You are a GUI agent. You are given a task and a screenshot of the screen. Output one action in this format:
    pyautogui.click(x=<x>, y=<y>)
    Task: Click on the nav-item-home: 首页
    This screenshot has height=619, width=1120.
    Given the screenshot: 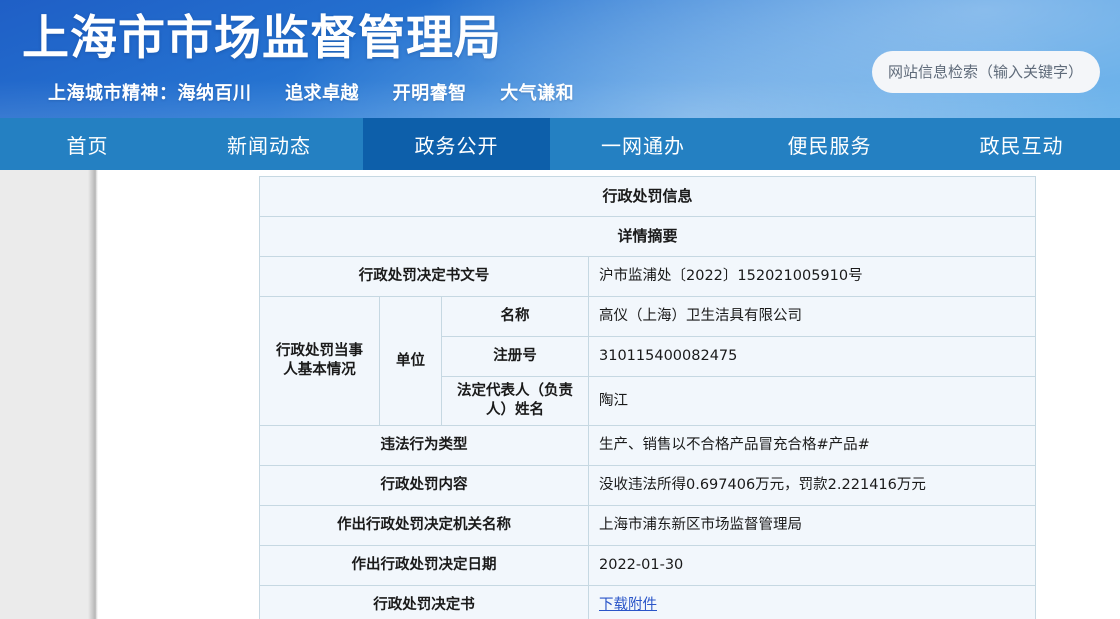 What is the action you would take?
    pyautogui.click(x=87, y=144)
    